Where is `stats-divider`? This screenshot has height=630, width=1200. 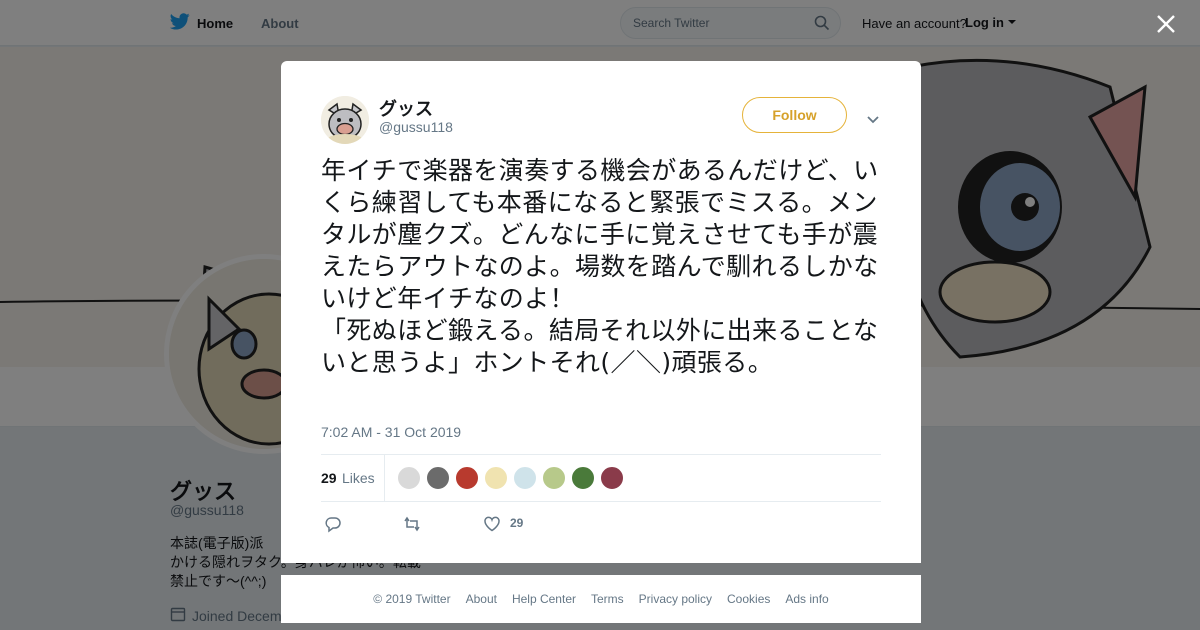 stats-divider is located at coordinates (384, 478).